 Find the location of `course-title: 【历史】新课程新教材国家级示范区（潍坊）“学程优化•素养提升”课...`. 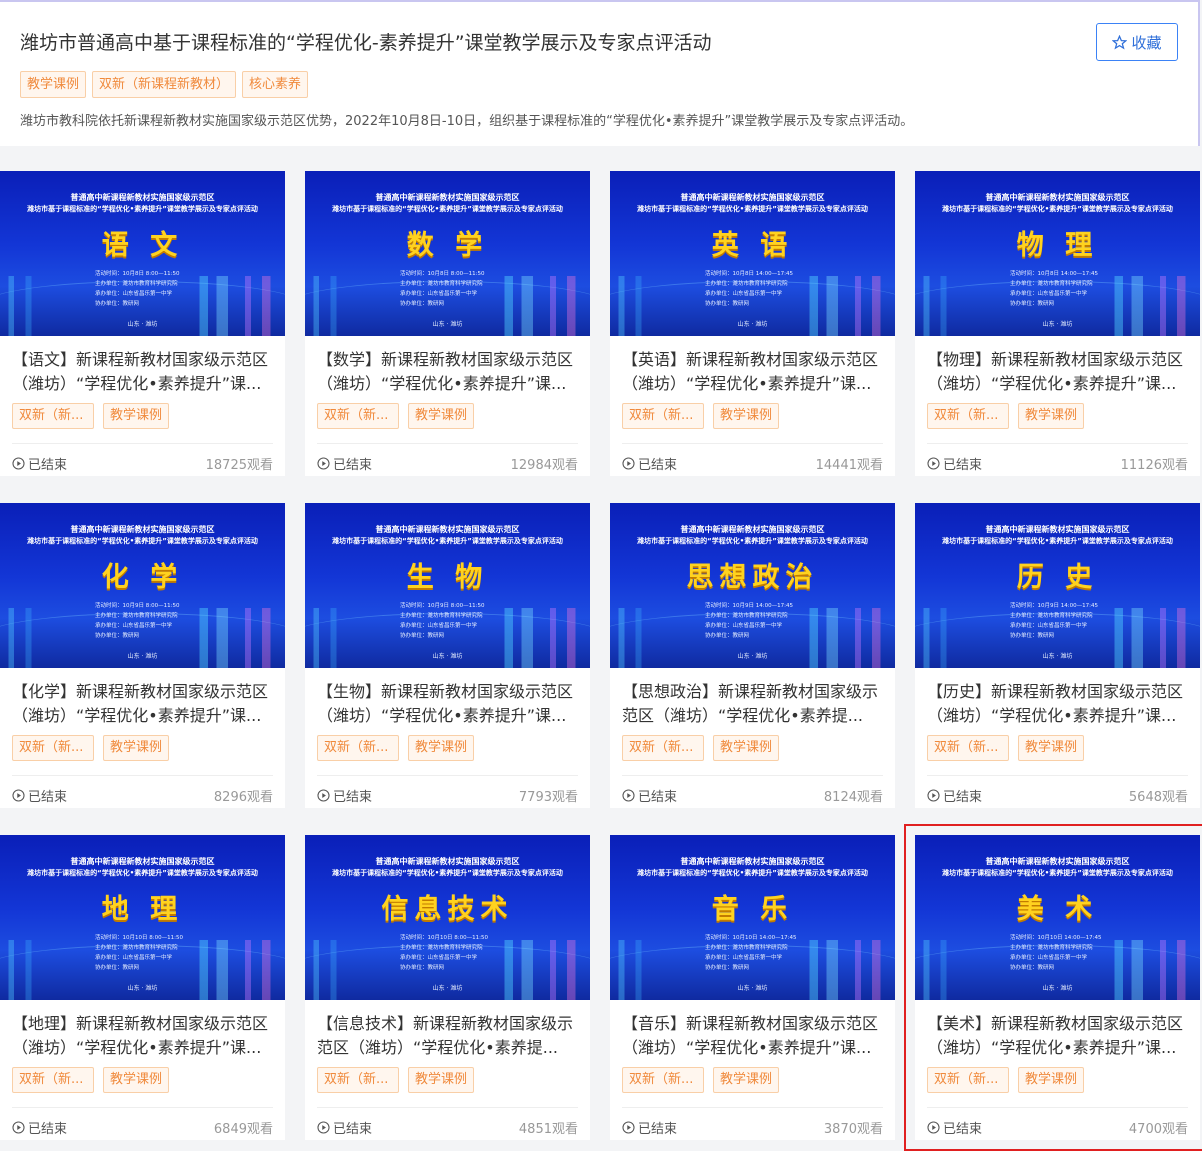

course-title: 【历史】新课程新教材国家级示范区（潍坊）“学程优化•素养提升”课... is located at coordinates (1061, 704).